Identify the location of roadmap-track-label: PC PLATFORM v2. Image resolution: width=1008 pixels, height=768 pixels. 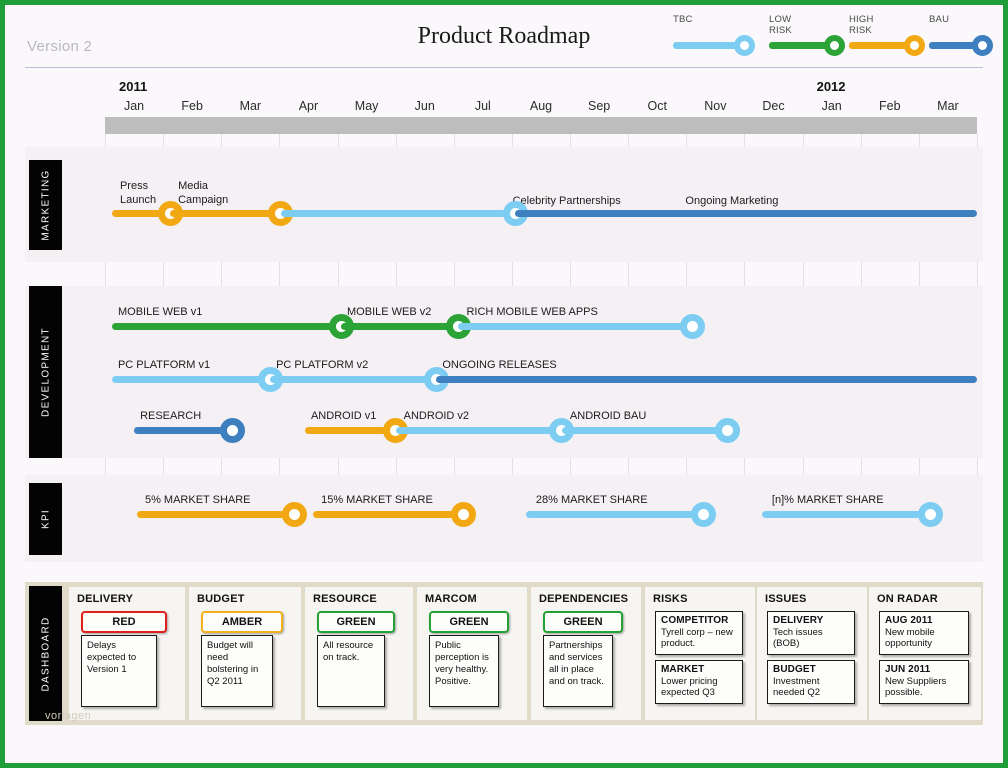
(322, 365).